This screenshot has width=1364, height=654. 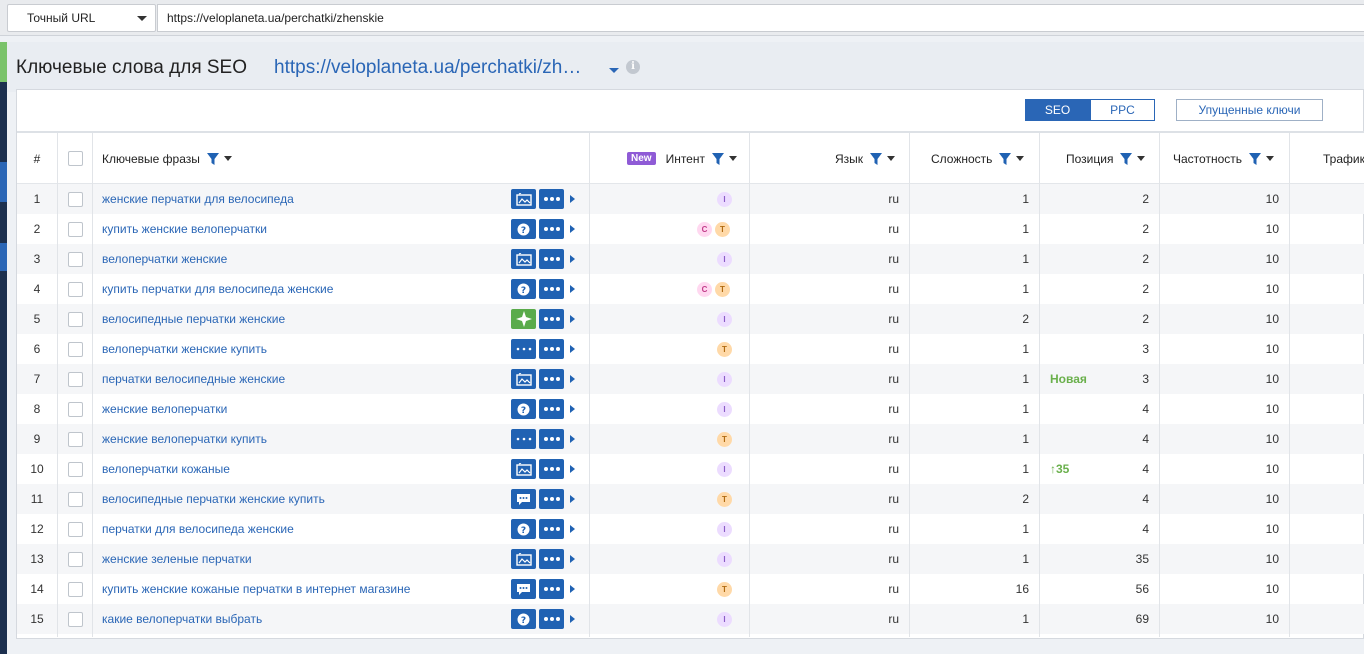 I want to click on keyword-link: женские зеленые перчатки, so click(x=177, y=559).